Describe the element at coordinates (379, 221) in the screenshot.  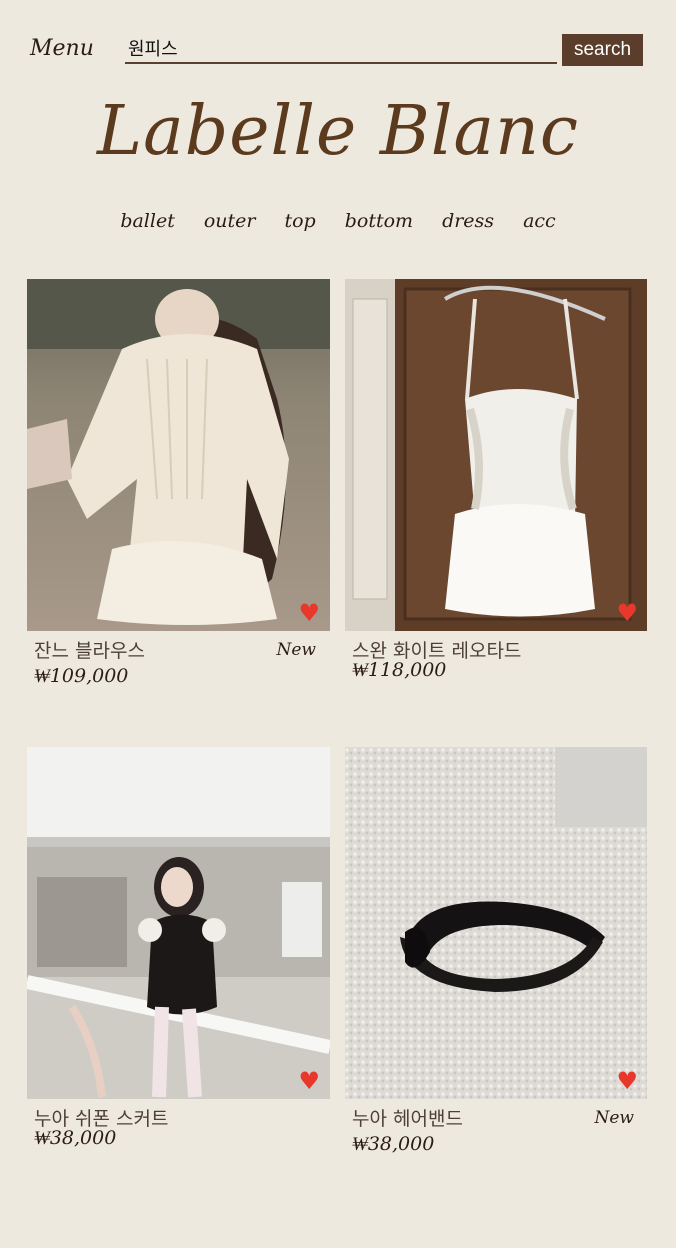
I see `nav-item-bottom: bottom` at that location.